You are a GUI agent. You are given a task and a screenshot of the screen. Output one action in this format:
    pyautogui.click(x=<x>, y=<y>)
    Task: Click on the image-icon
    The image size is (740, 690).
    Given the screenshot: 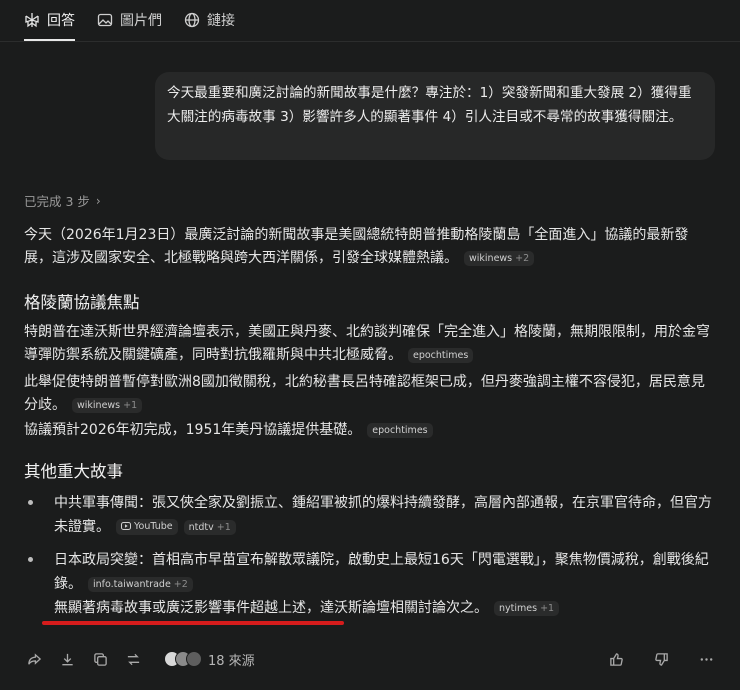 What is the action you would take?
    pyautogui.click(x=105, y=20)
    